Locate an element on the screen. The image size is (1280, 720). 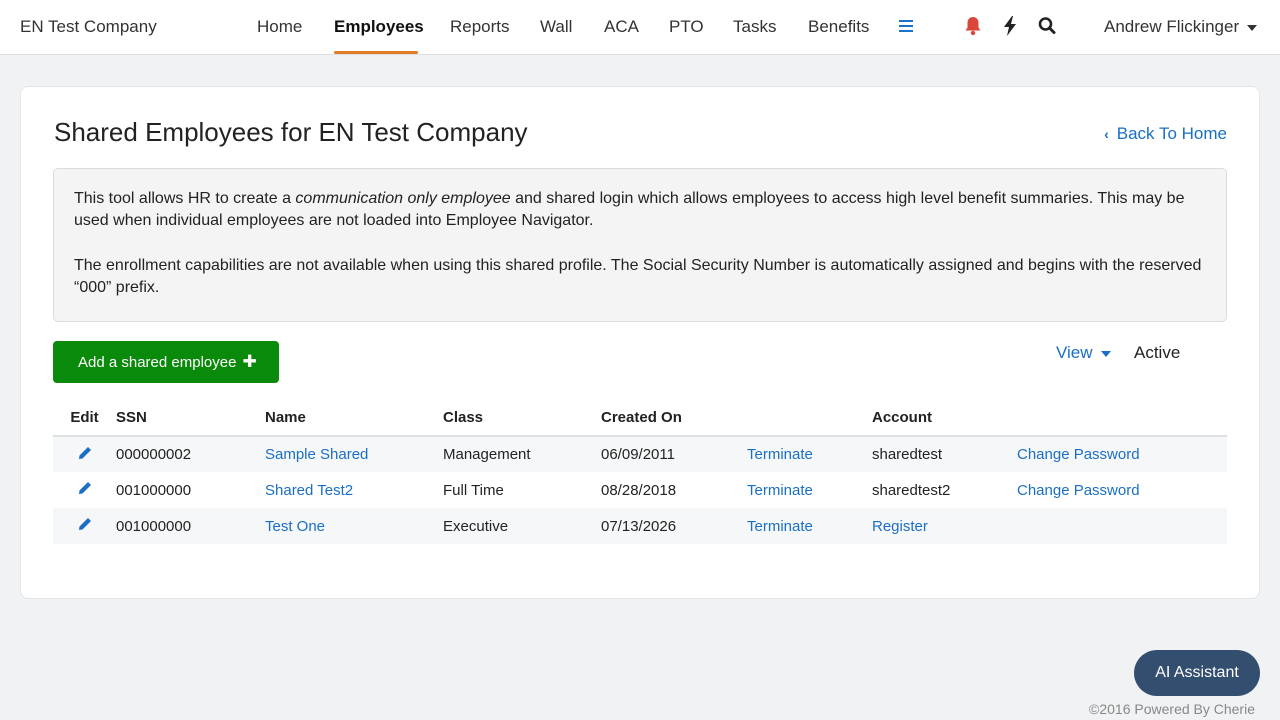
bolt-icon is located at coordinates (1012, 27).